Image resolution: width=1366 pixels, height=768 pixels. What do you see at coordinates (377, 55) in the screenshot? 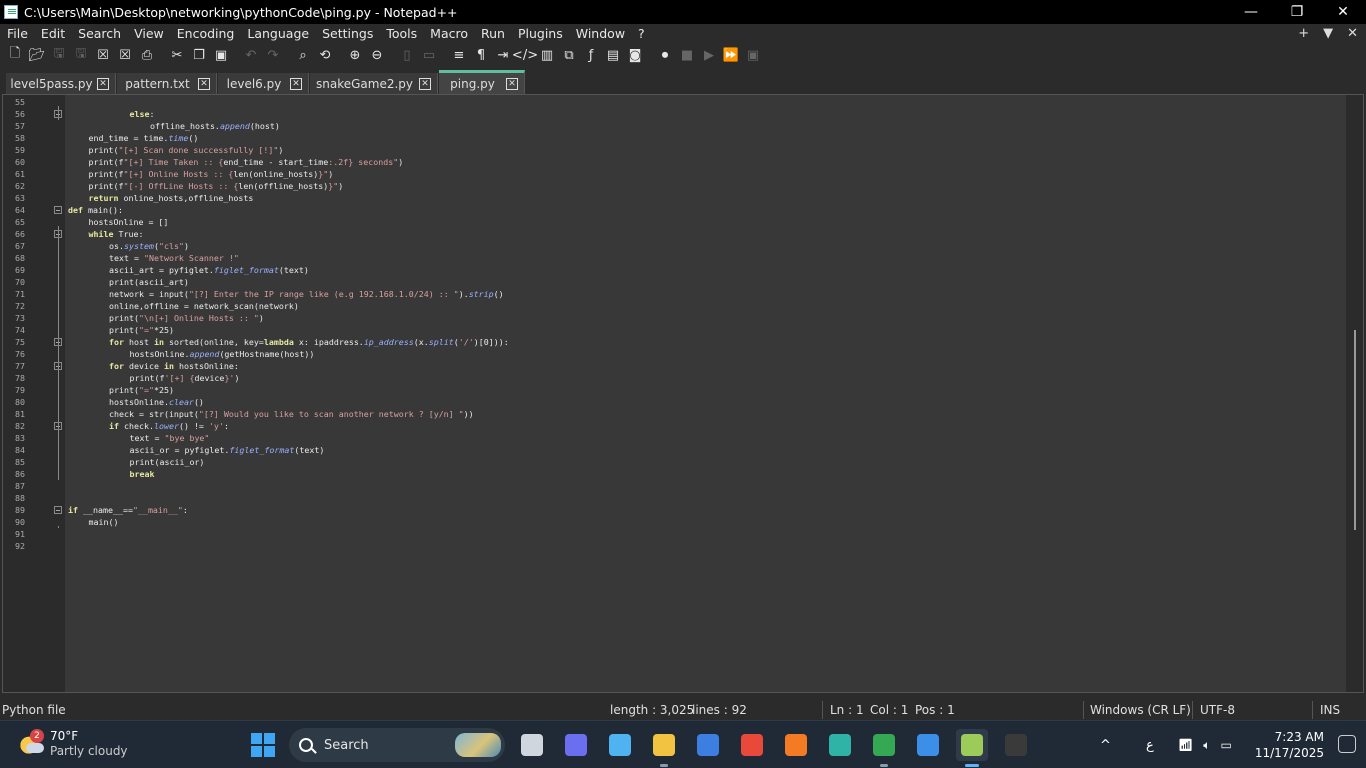
I see `zoom-out-icon: ⊖` at bounding box center [377, 55].